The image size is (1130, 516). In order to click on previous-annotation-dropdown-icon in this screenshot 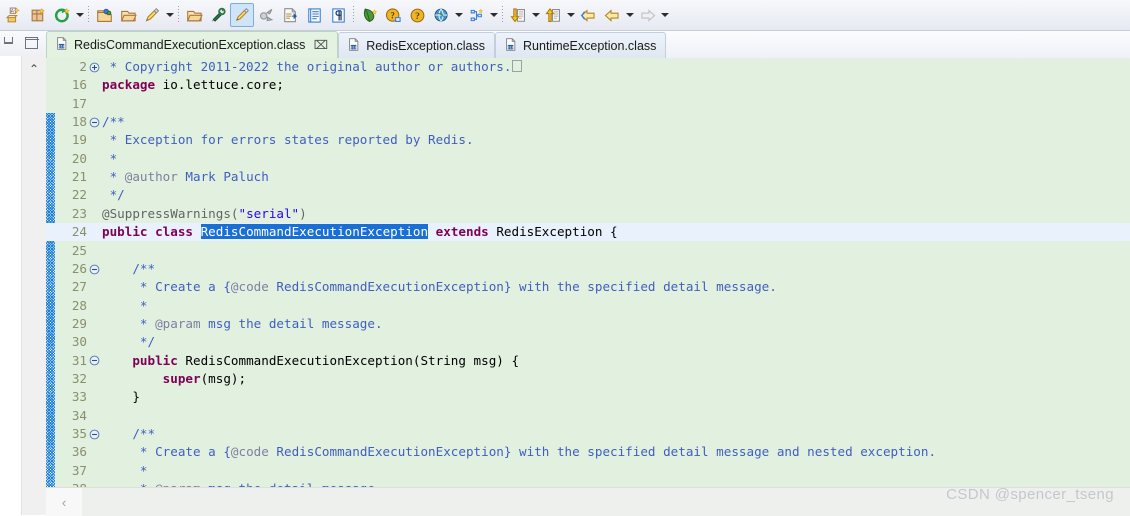, I will do `click(570, 15)`.